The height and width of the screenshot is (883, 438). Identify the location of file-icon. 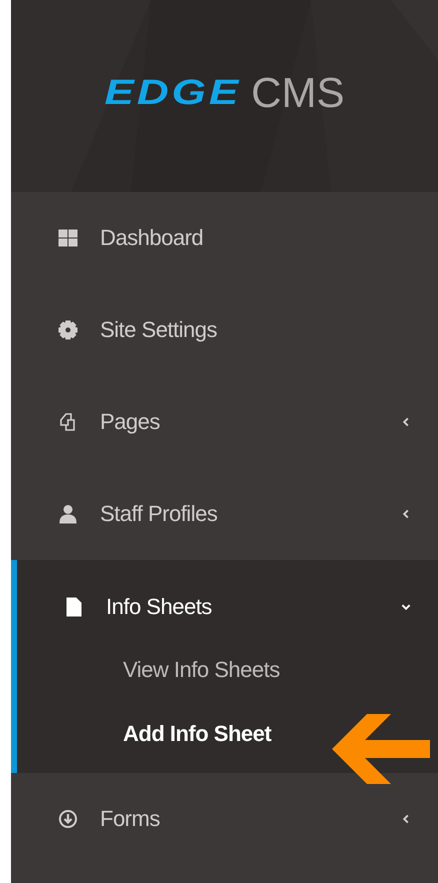
(74, 607).